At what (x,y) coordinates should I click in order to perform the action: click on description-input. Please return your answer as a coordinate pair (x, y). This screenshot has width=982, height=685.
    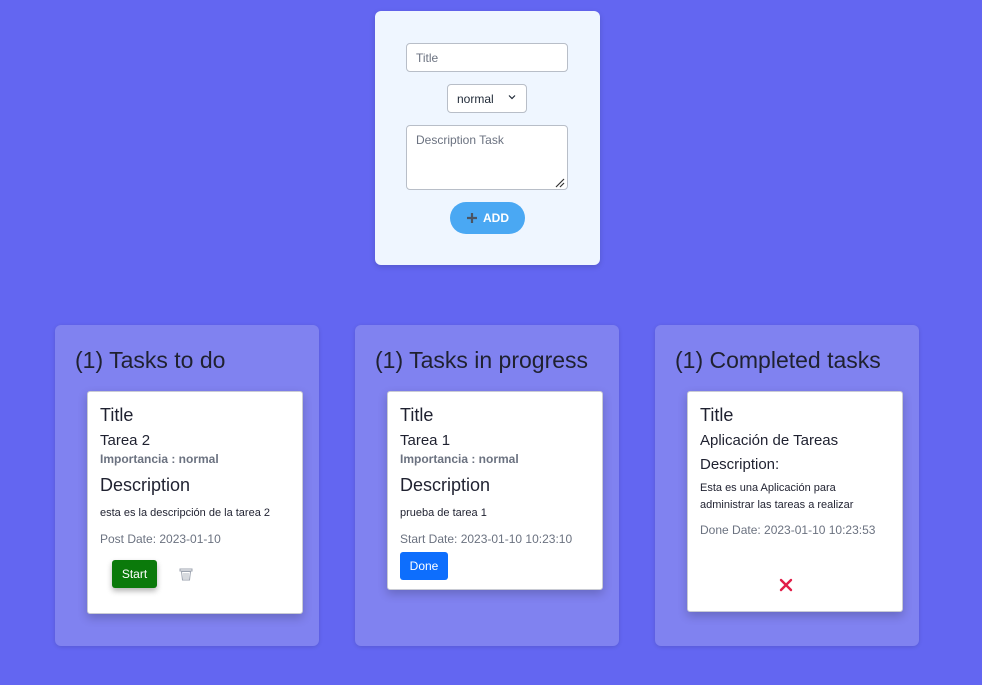
    Looking at the image, I should click on (487, 157).